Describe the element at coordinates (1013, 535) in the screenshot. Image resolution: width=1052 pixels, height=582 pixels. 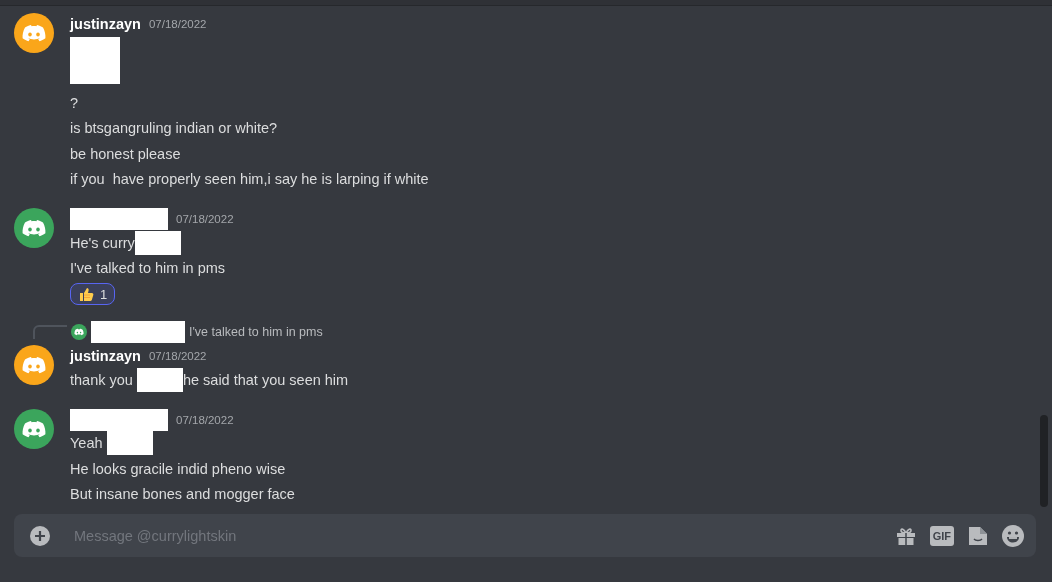
I see `emoji-icon` at that location.